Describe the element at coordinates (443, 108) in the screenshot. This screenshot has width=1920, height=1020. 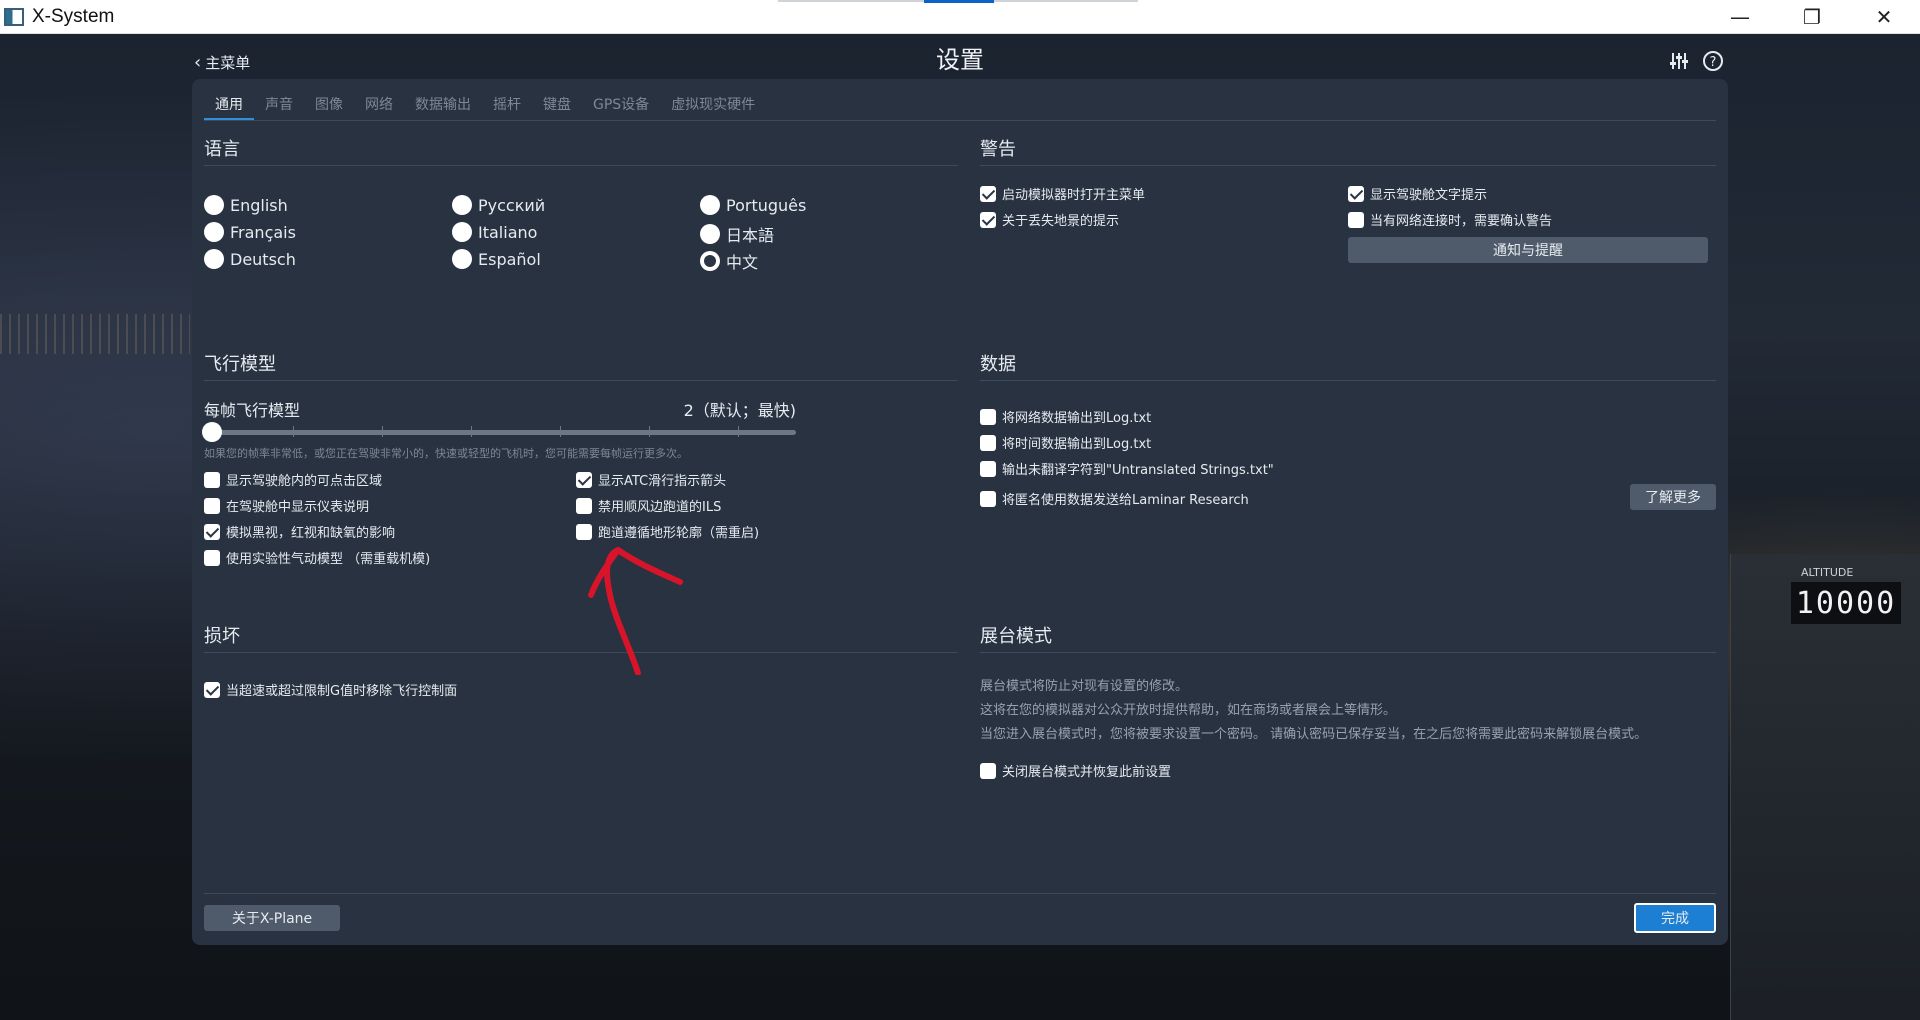
I see `tab-data-output: 数据输出` at that location.